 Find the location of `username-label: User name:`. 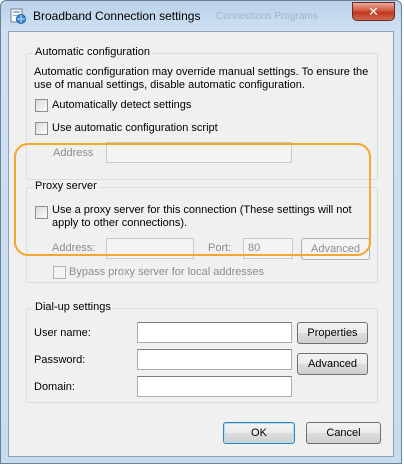

username-label: User name: is located at coordinates (62, 333).